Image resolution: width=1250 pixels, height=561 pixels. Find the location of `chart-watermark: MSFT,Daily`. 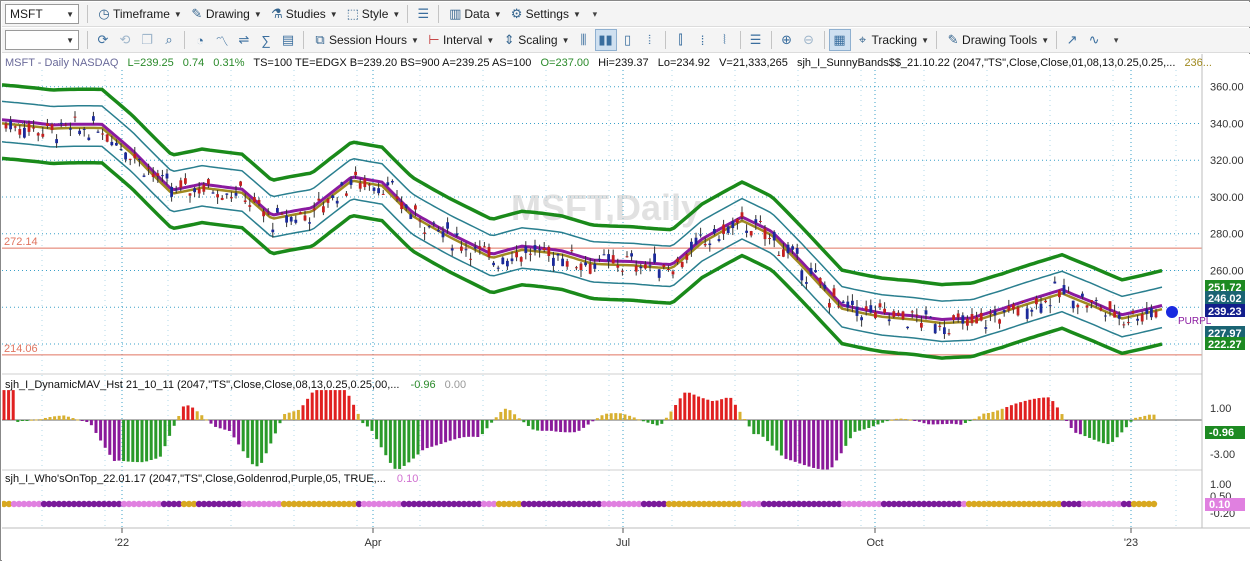

chart-watermark: MSFT,Daily is located at coordinates (606, 207).